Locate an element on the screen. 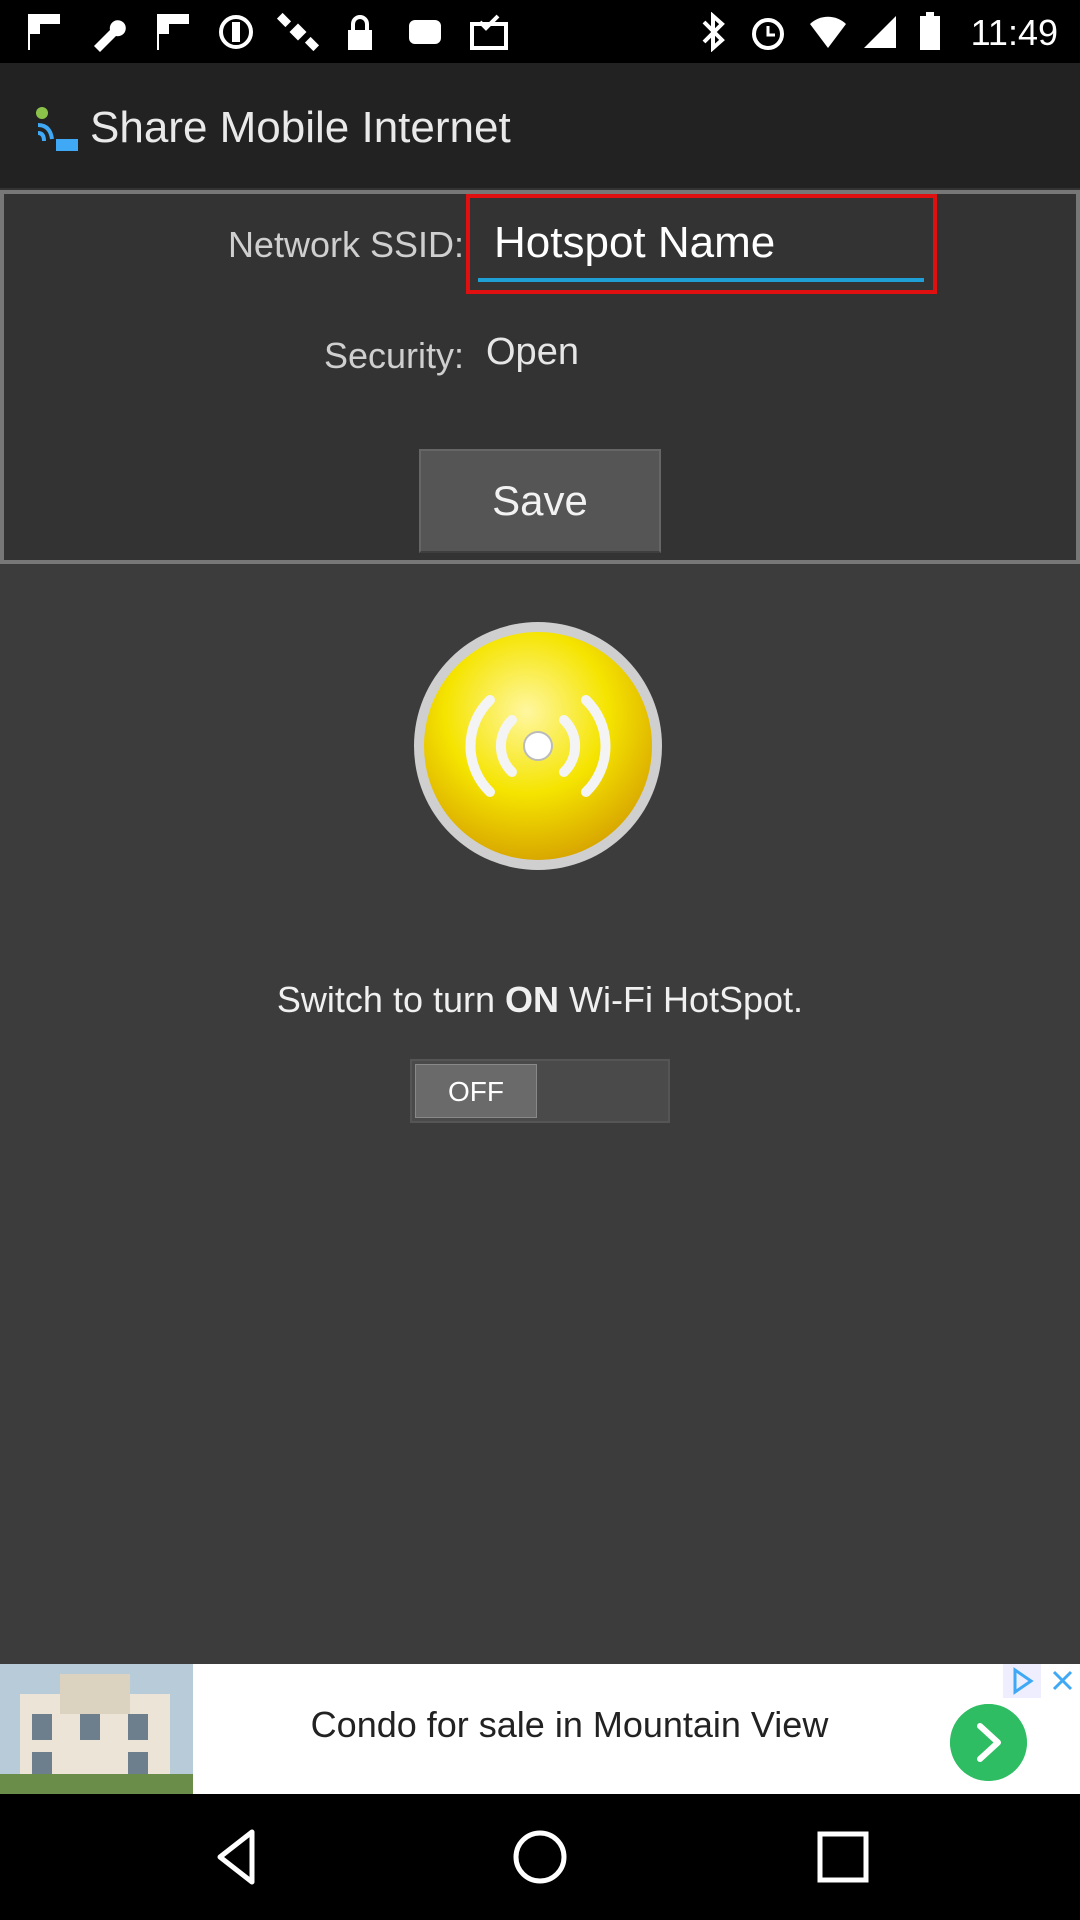  recents-nav-icon is located at coordinates (843, 1857).